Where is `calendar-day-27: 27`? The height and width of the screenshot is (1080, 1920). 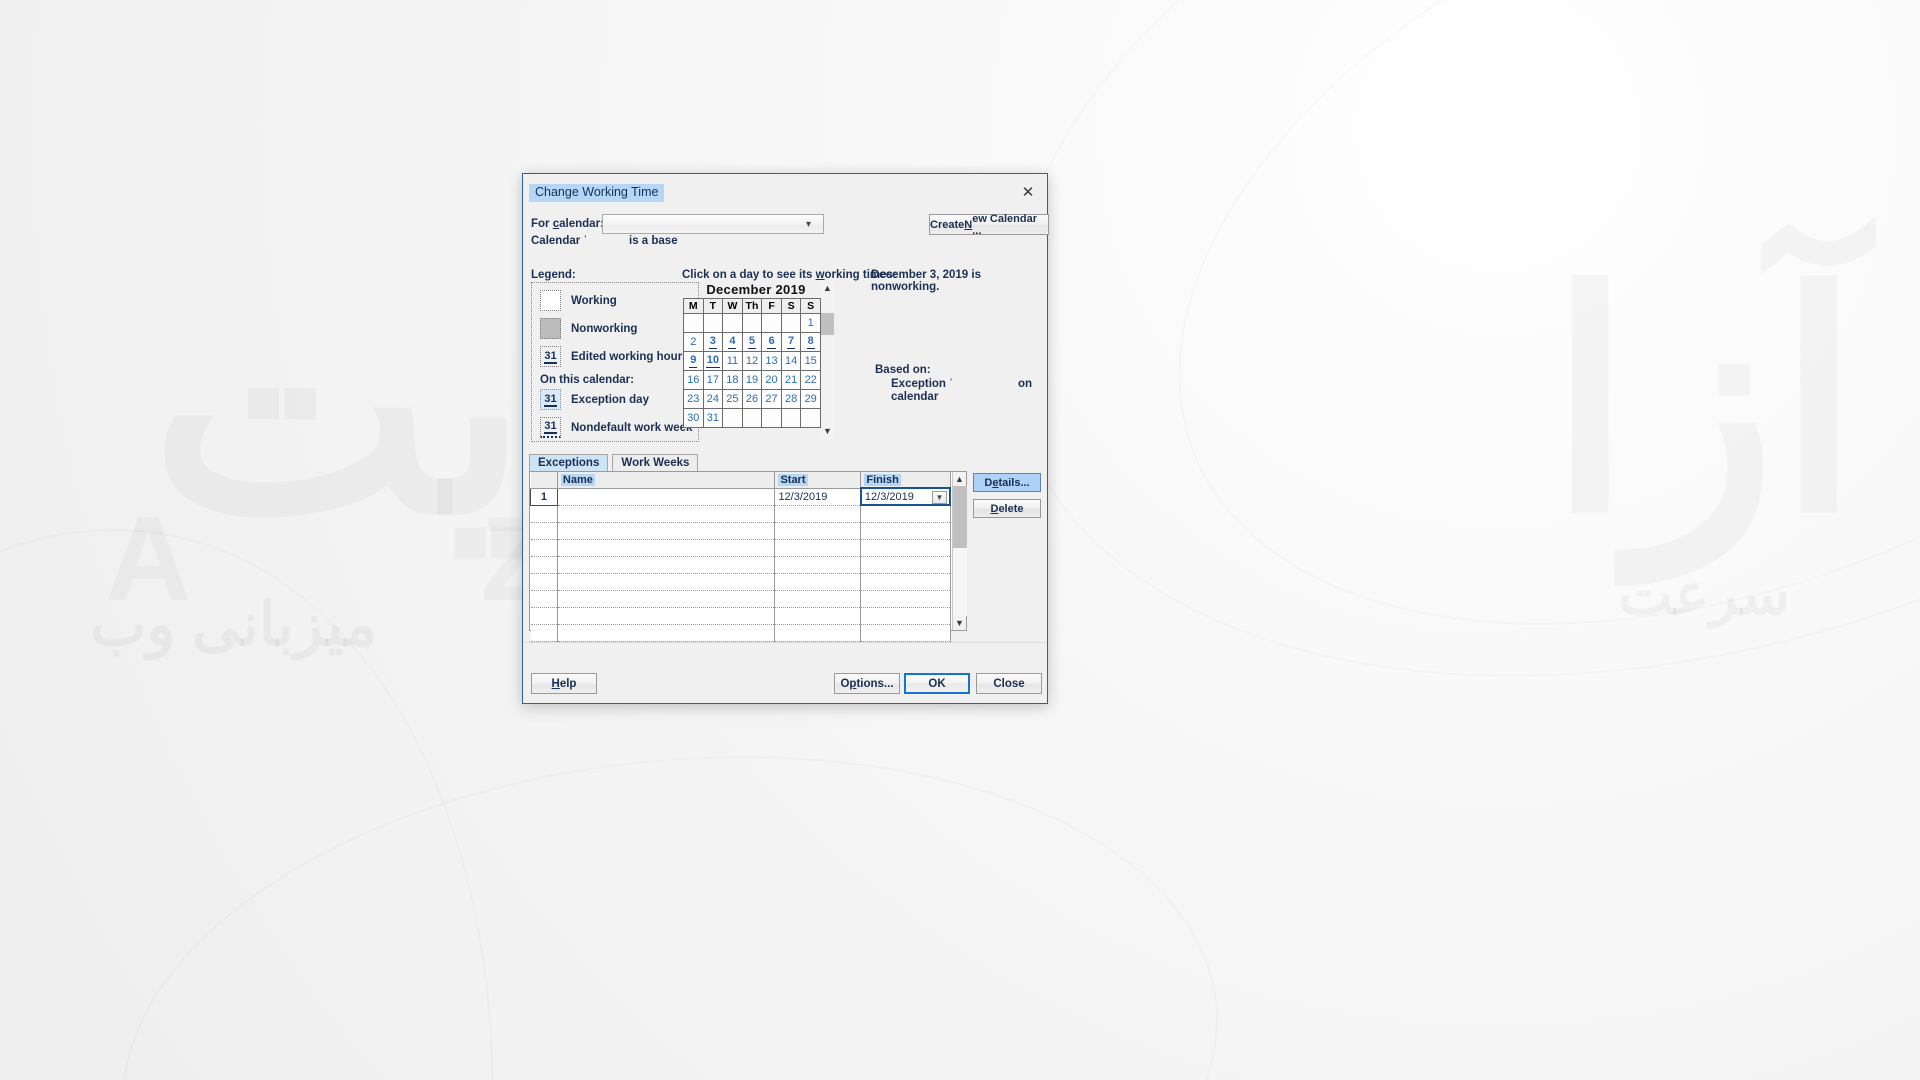 calendar-day-27: 27 is located at coordinates (771, 399).